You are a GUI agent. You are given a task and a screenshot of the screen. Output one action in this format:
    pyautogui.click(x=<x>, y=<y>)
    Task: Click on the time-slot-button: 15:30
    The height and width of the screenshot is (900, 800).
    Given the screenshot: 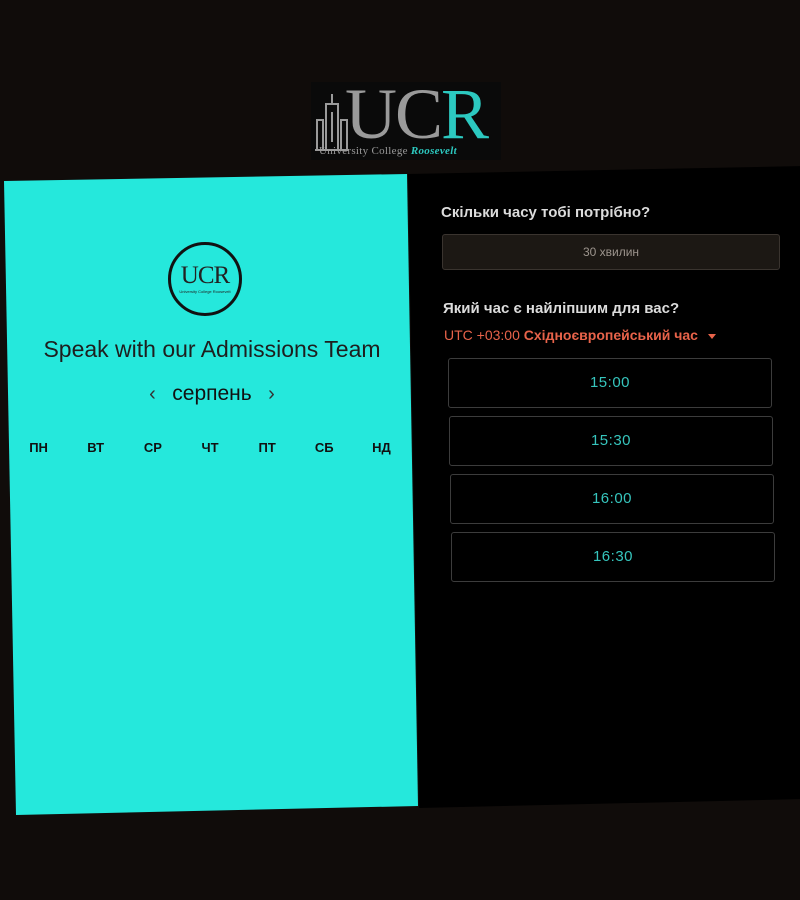 What is the action you would take?
    pyautogui.click(x=611, y=441)
    